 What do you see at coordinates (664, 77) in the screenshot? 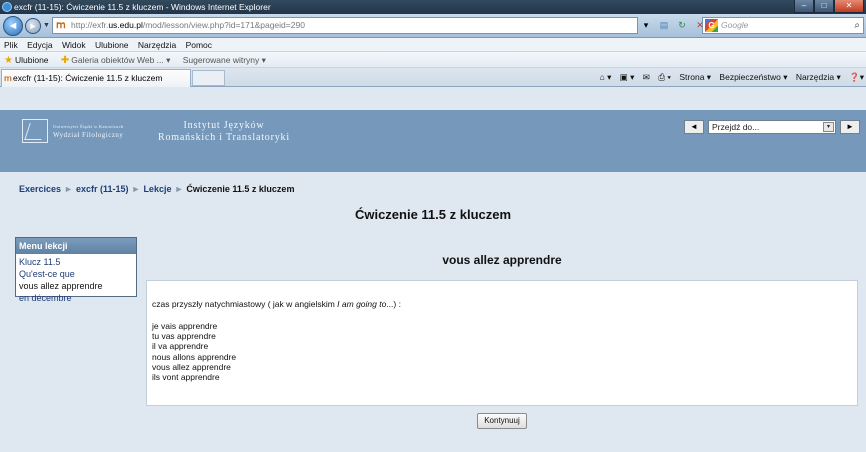
I see `print-icon: ⎙ ▾` at bounding box center [664, 77].